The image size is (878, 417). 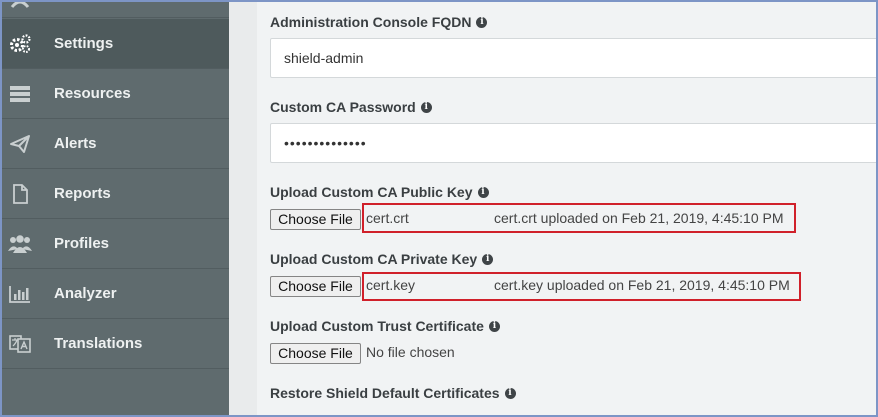 I want to click on trust-cert-label: Upload Custom Trust Certificate i, so click(x=385, y=326).